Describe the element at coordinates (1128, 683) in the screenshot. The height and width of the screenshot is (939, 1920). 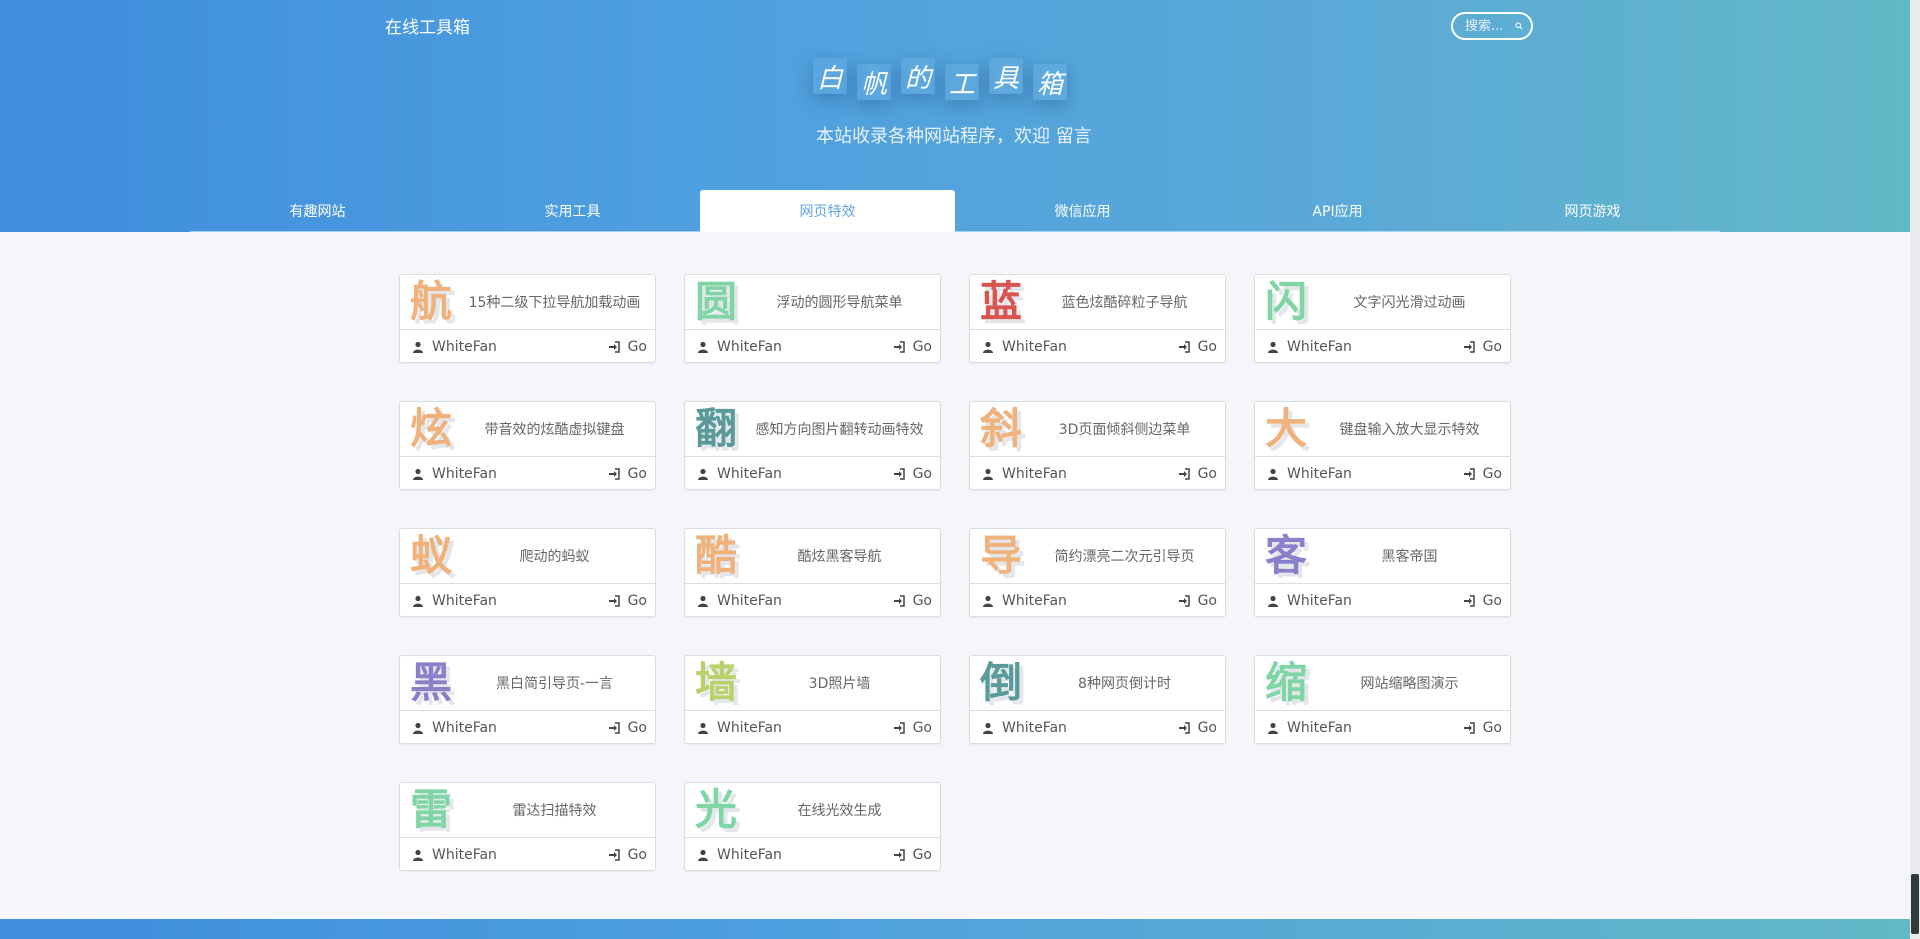
I see `card-title: 8种网页倒计时` at that location.